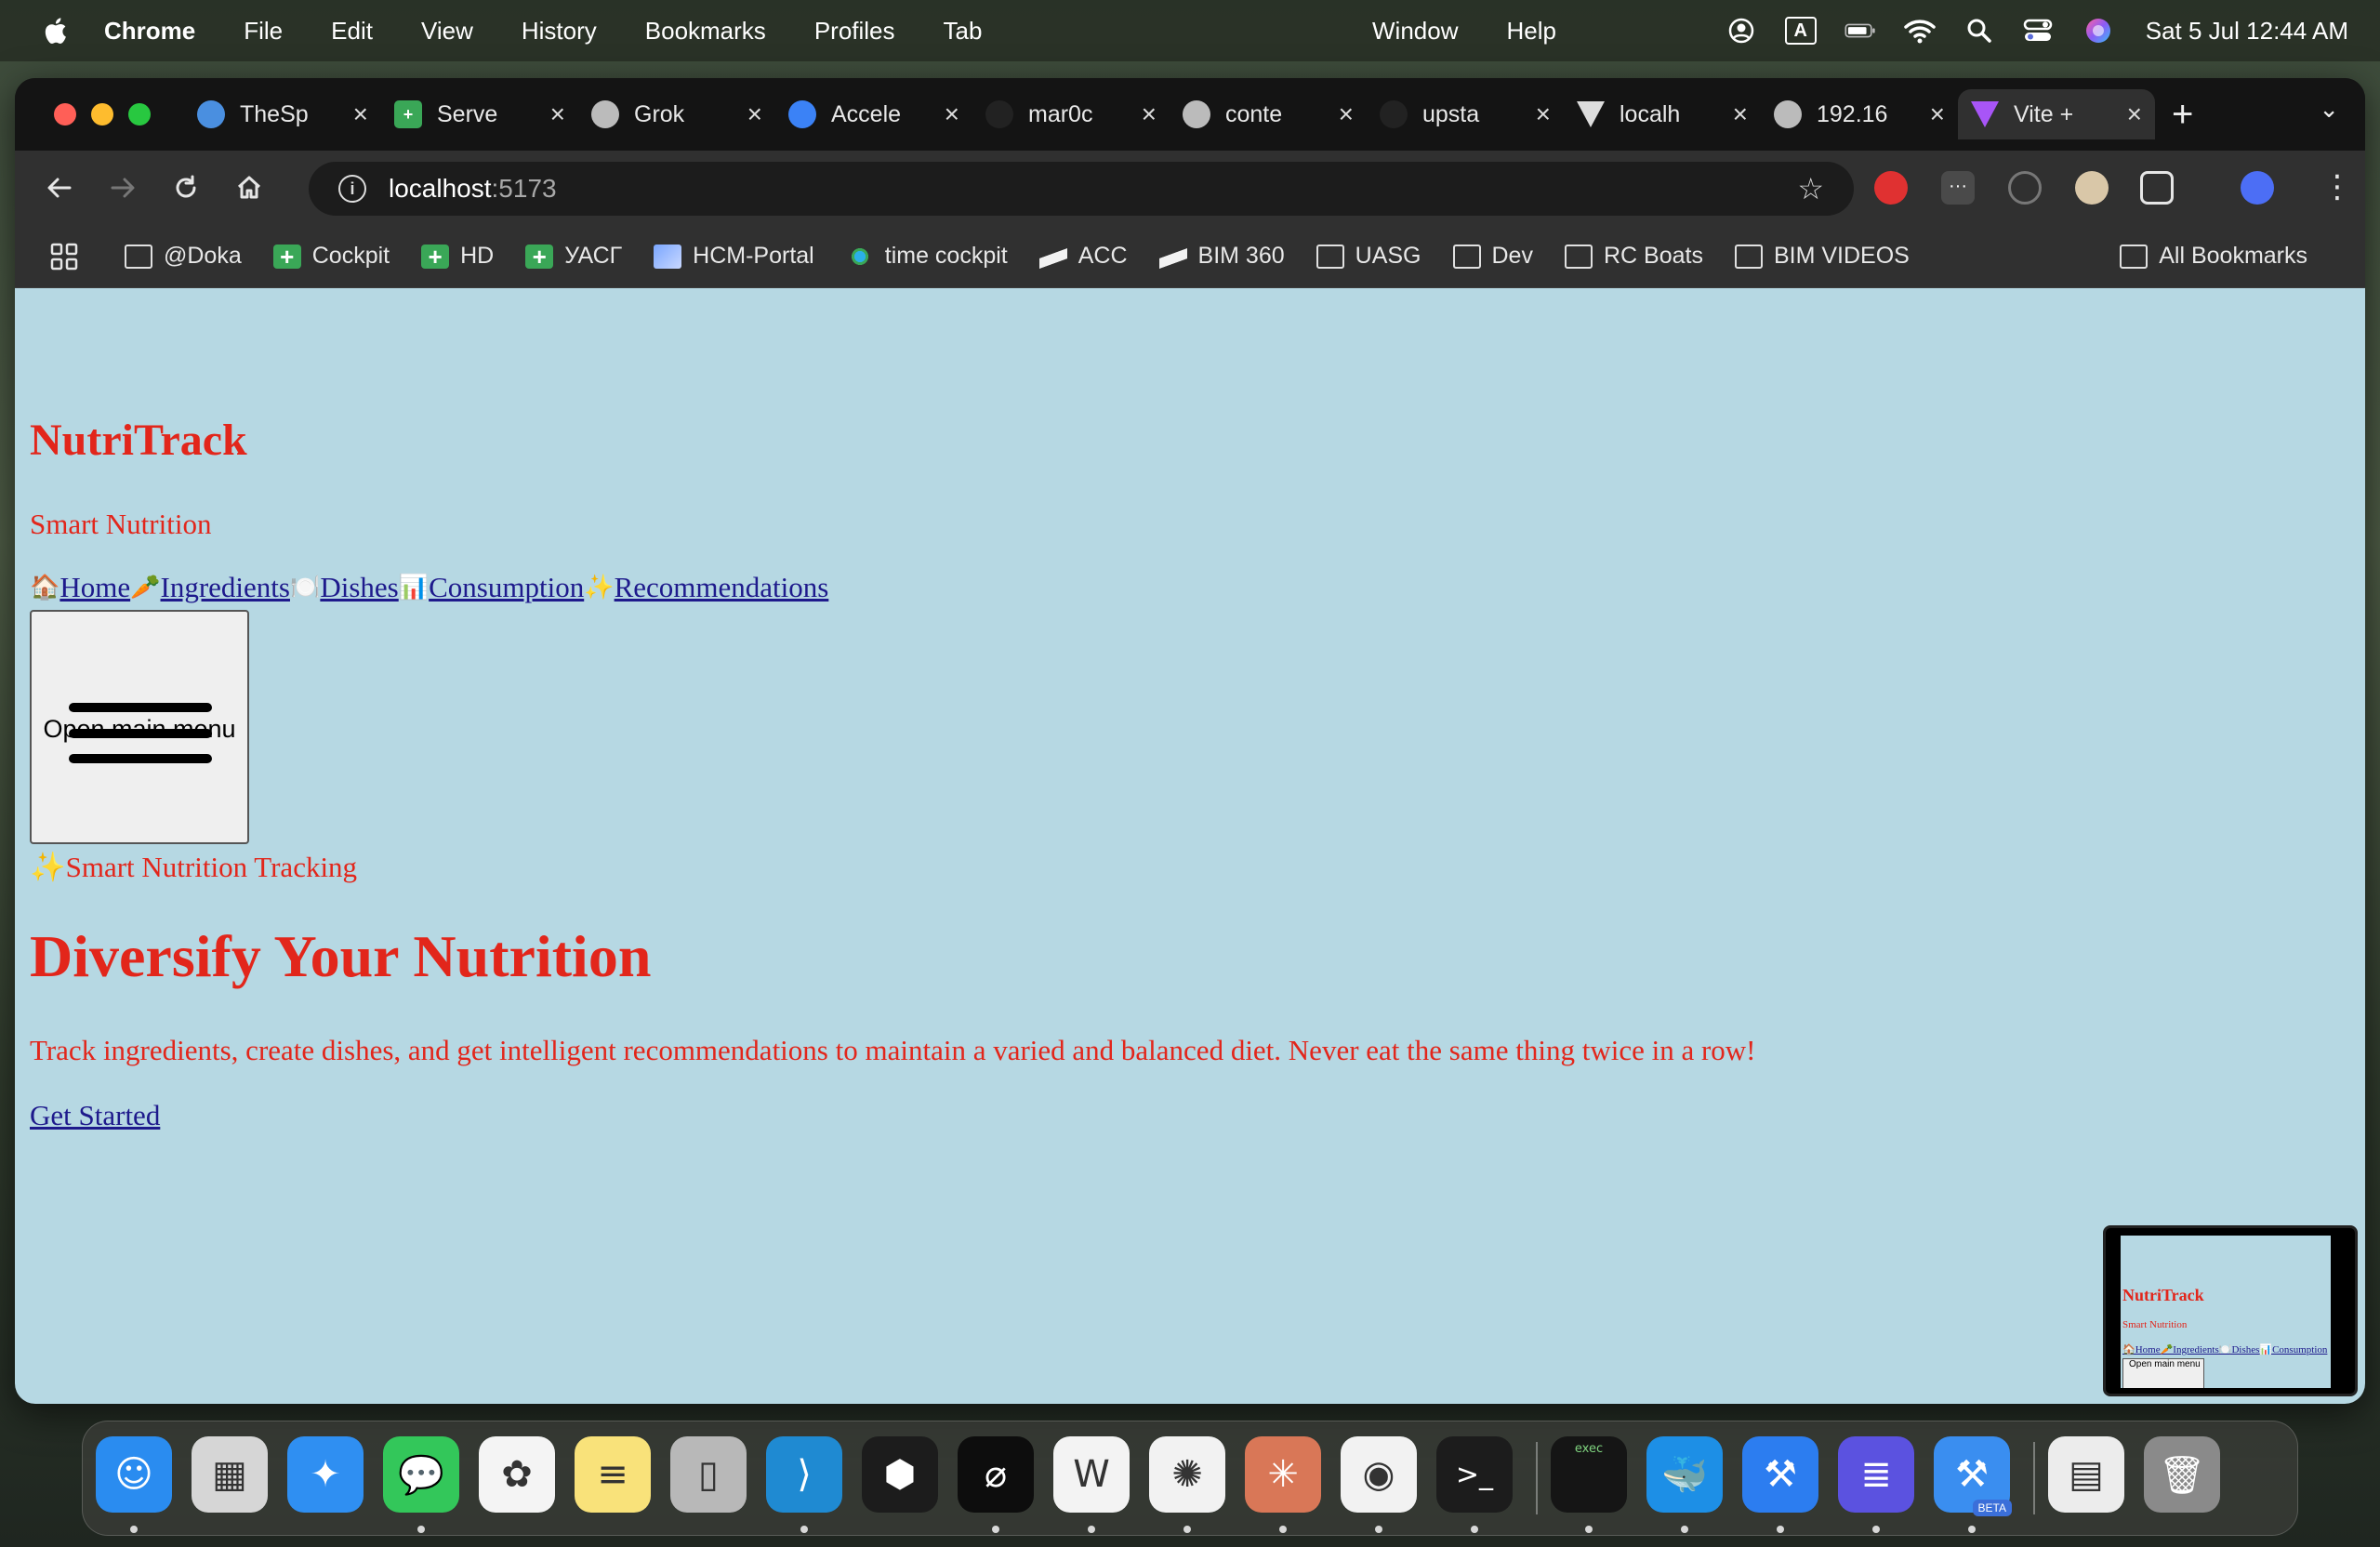 This screenshot has height=1547, width=2380. What do you see at coordinates (573, 256) in the screenshot?
I see `bookmark-item: + УАСГ` at bounding box center [573, 256].